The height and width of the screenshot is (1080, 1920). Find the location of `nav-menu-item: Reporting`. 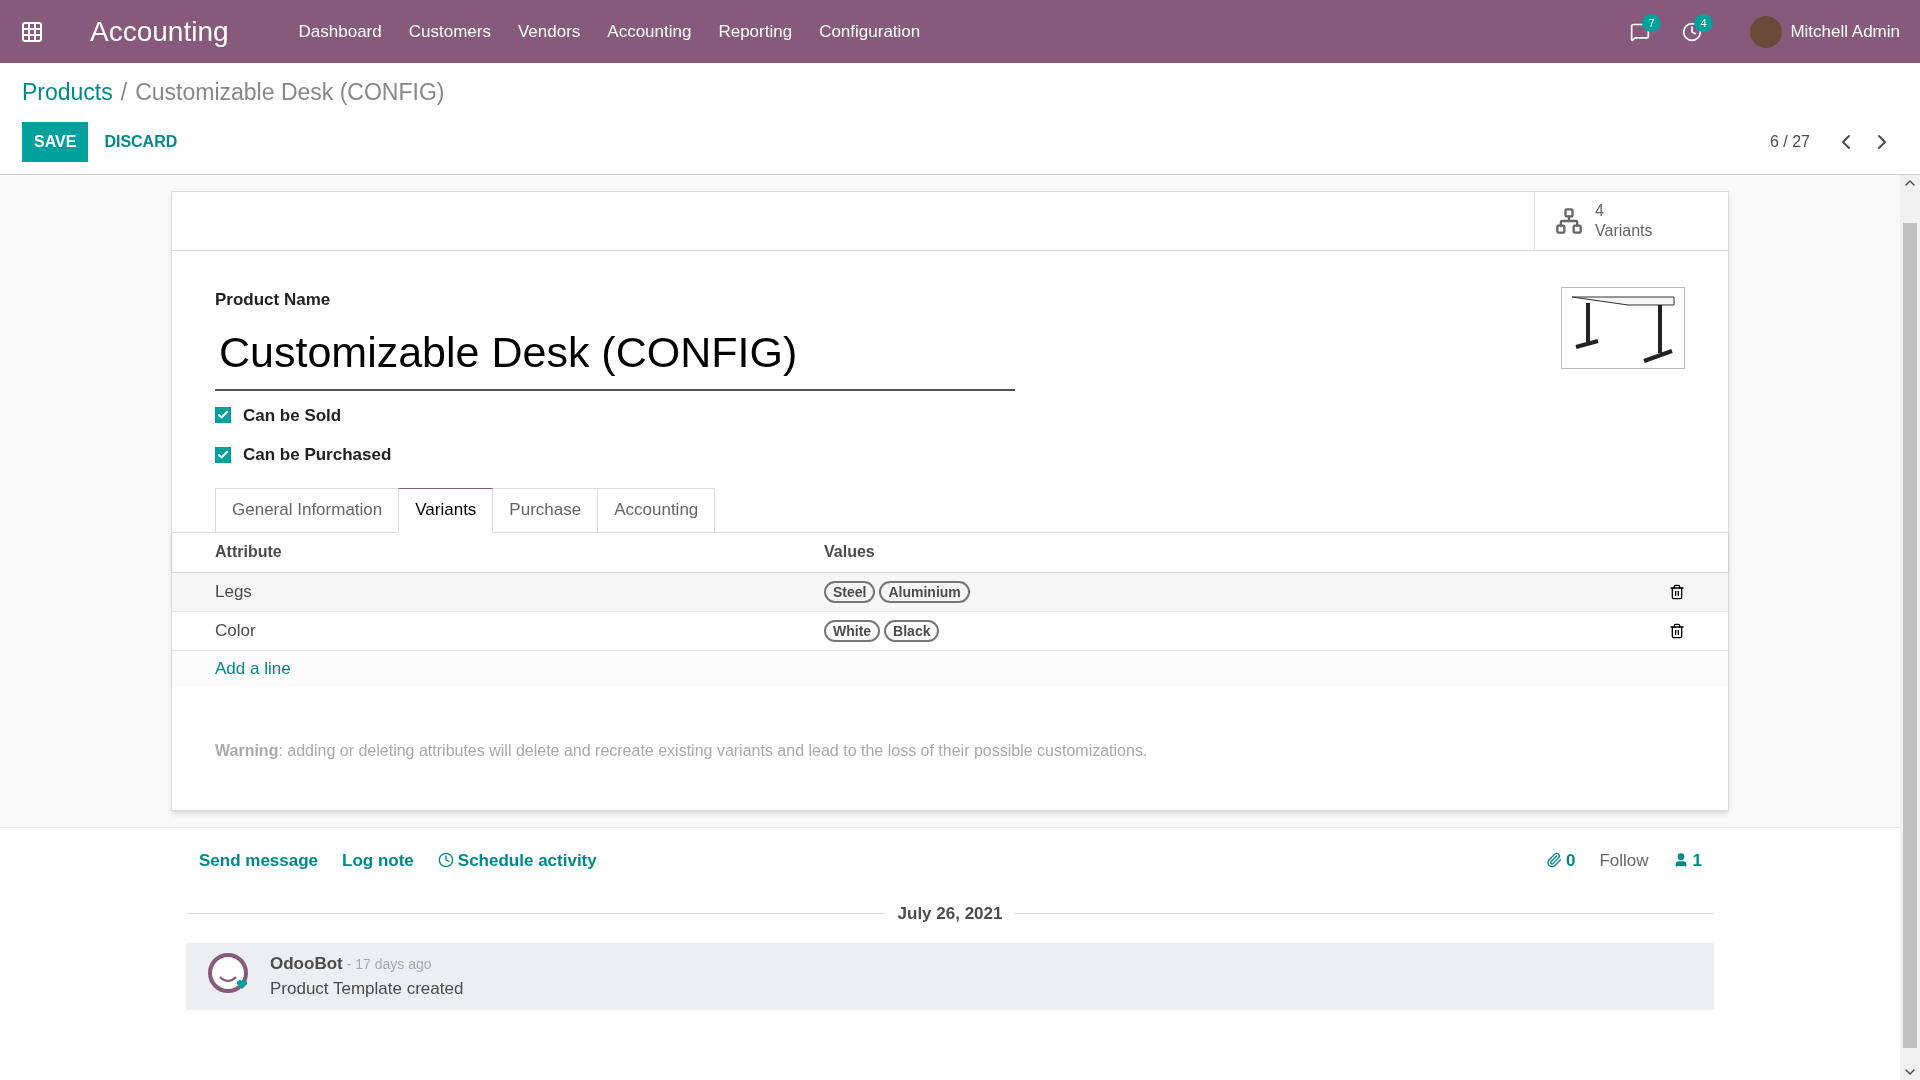

nav-menu-item: Reporting is located at coordinates (755, 31).